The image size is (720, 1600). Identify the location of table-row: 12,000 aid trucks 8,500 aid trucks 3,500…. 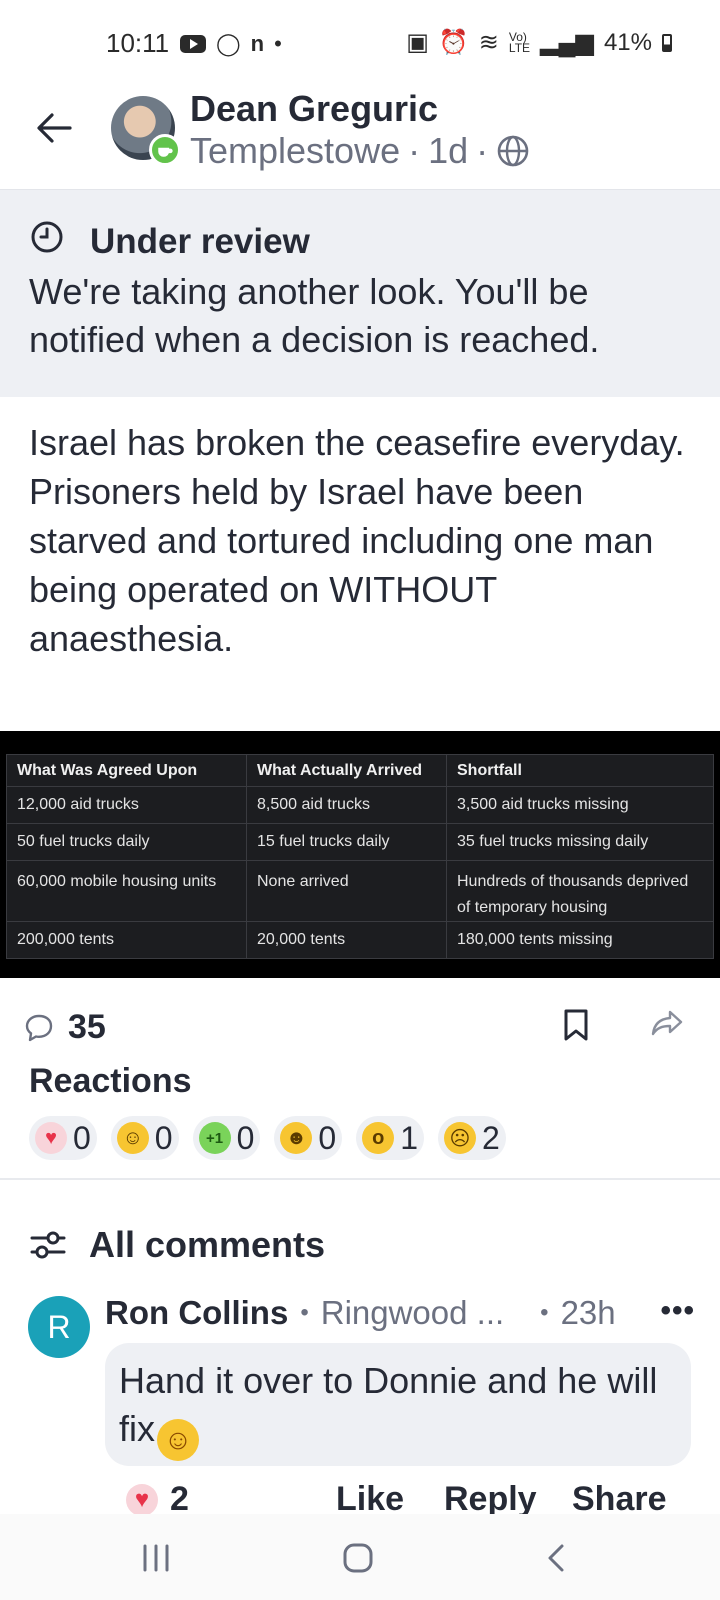
(360, 805).